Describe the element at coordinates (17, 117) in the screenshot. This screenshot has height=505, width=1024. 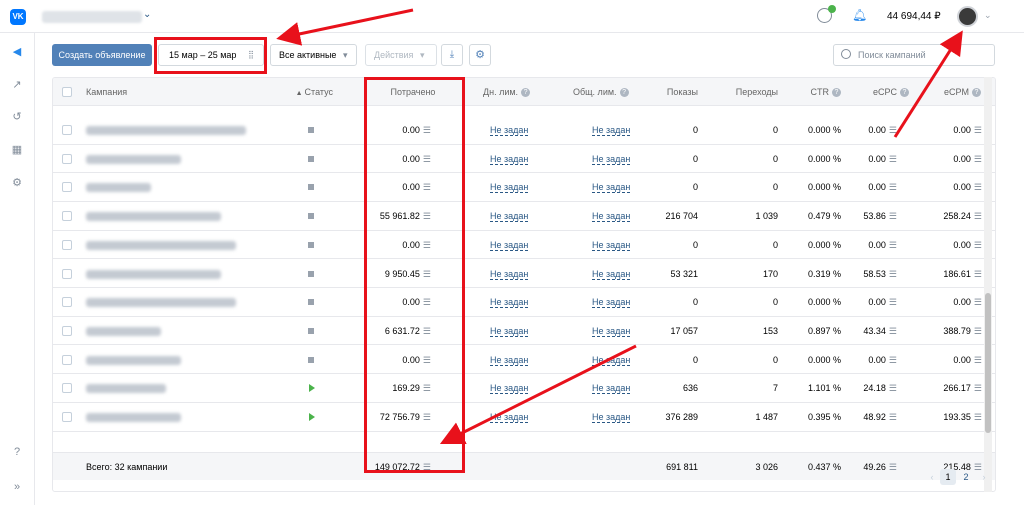
I see `undo-icon: ↺` at that location.